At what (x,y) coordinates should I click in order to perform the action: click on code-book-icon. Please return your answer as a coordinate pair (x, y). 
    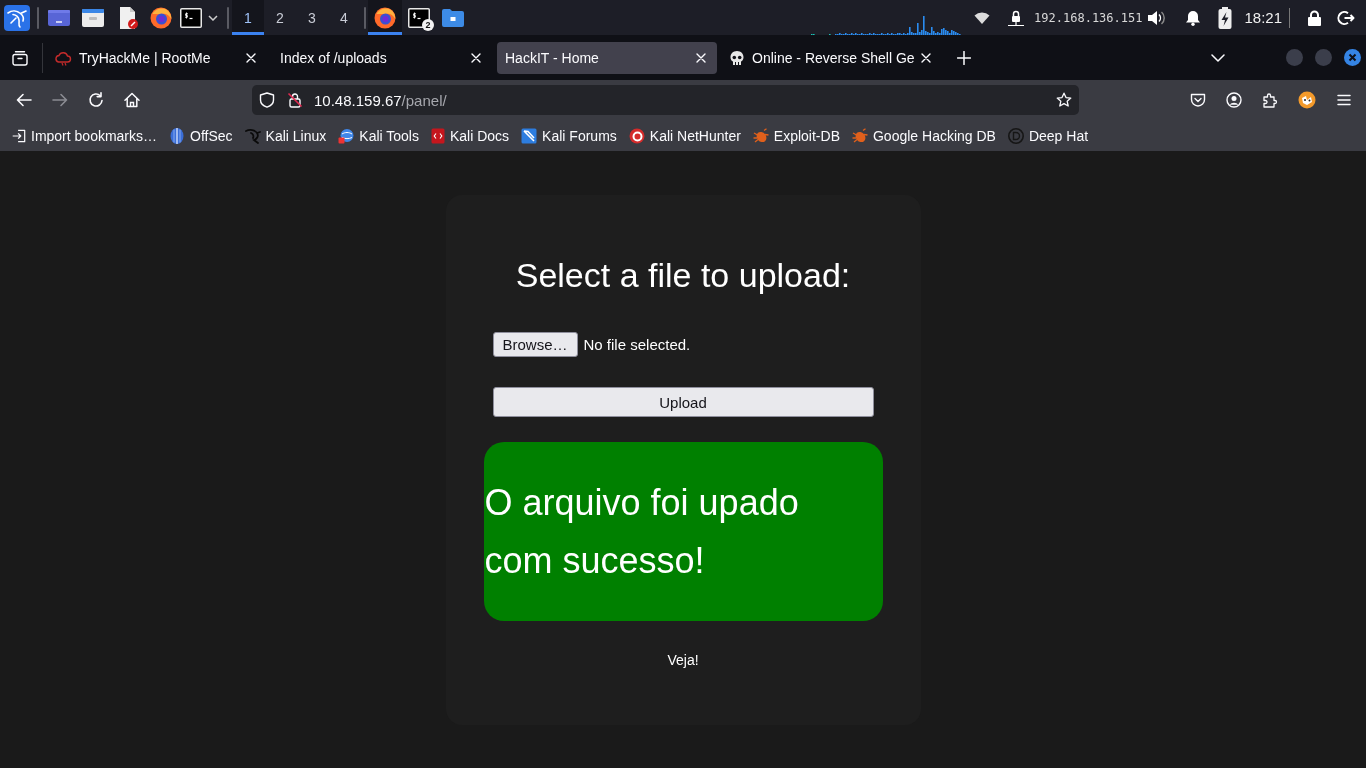
    Looking at the image, I should click on (437, 135).